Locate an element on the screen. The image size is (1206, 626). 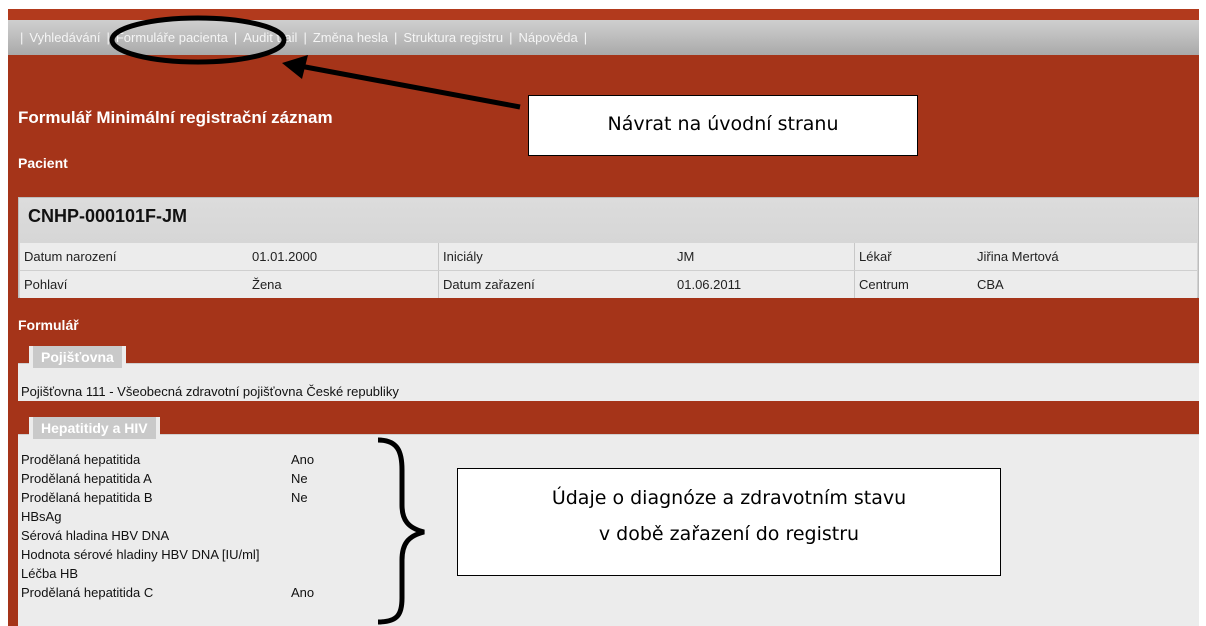
annotation-arrowhead is located at coordinates (295, 67).